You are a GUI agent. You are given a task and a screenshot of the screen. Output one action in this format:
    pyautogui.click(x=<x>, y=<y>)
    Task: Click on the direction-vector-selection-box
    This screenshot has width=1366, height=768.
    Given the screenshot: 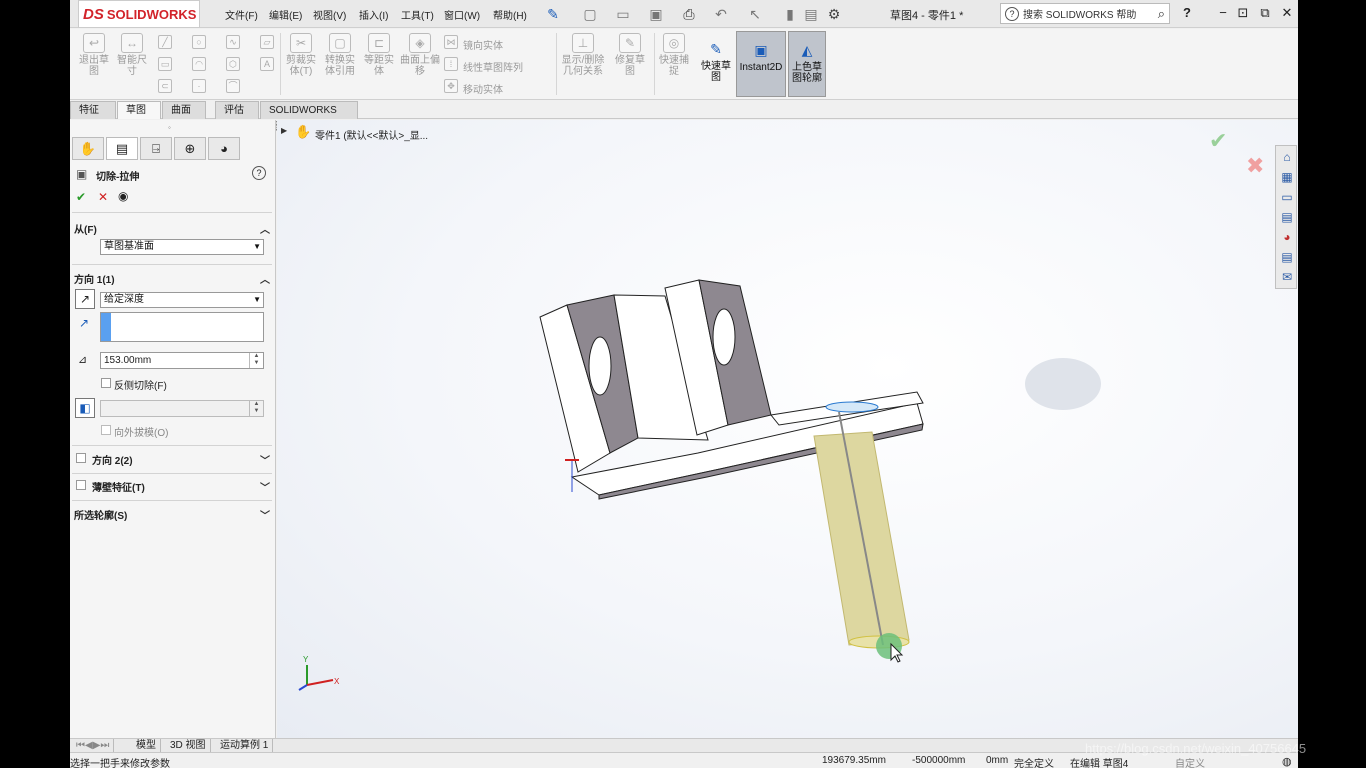 What is the action you would take?
    pyautogui.click(x=182, y=327)
    